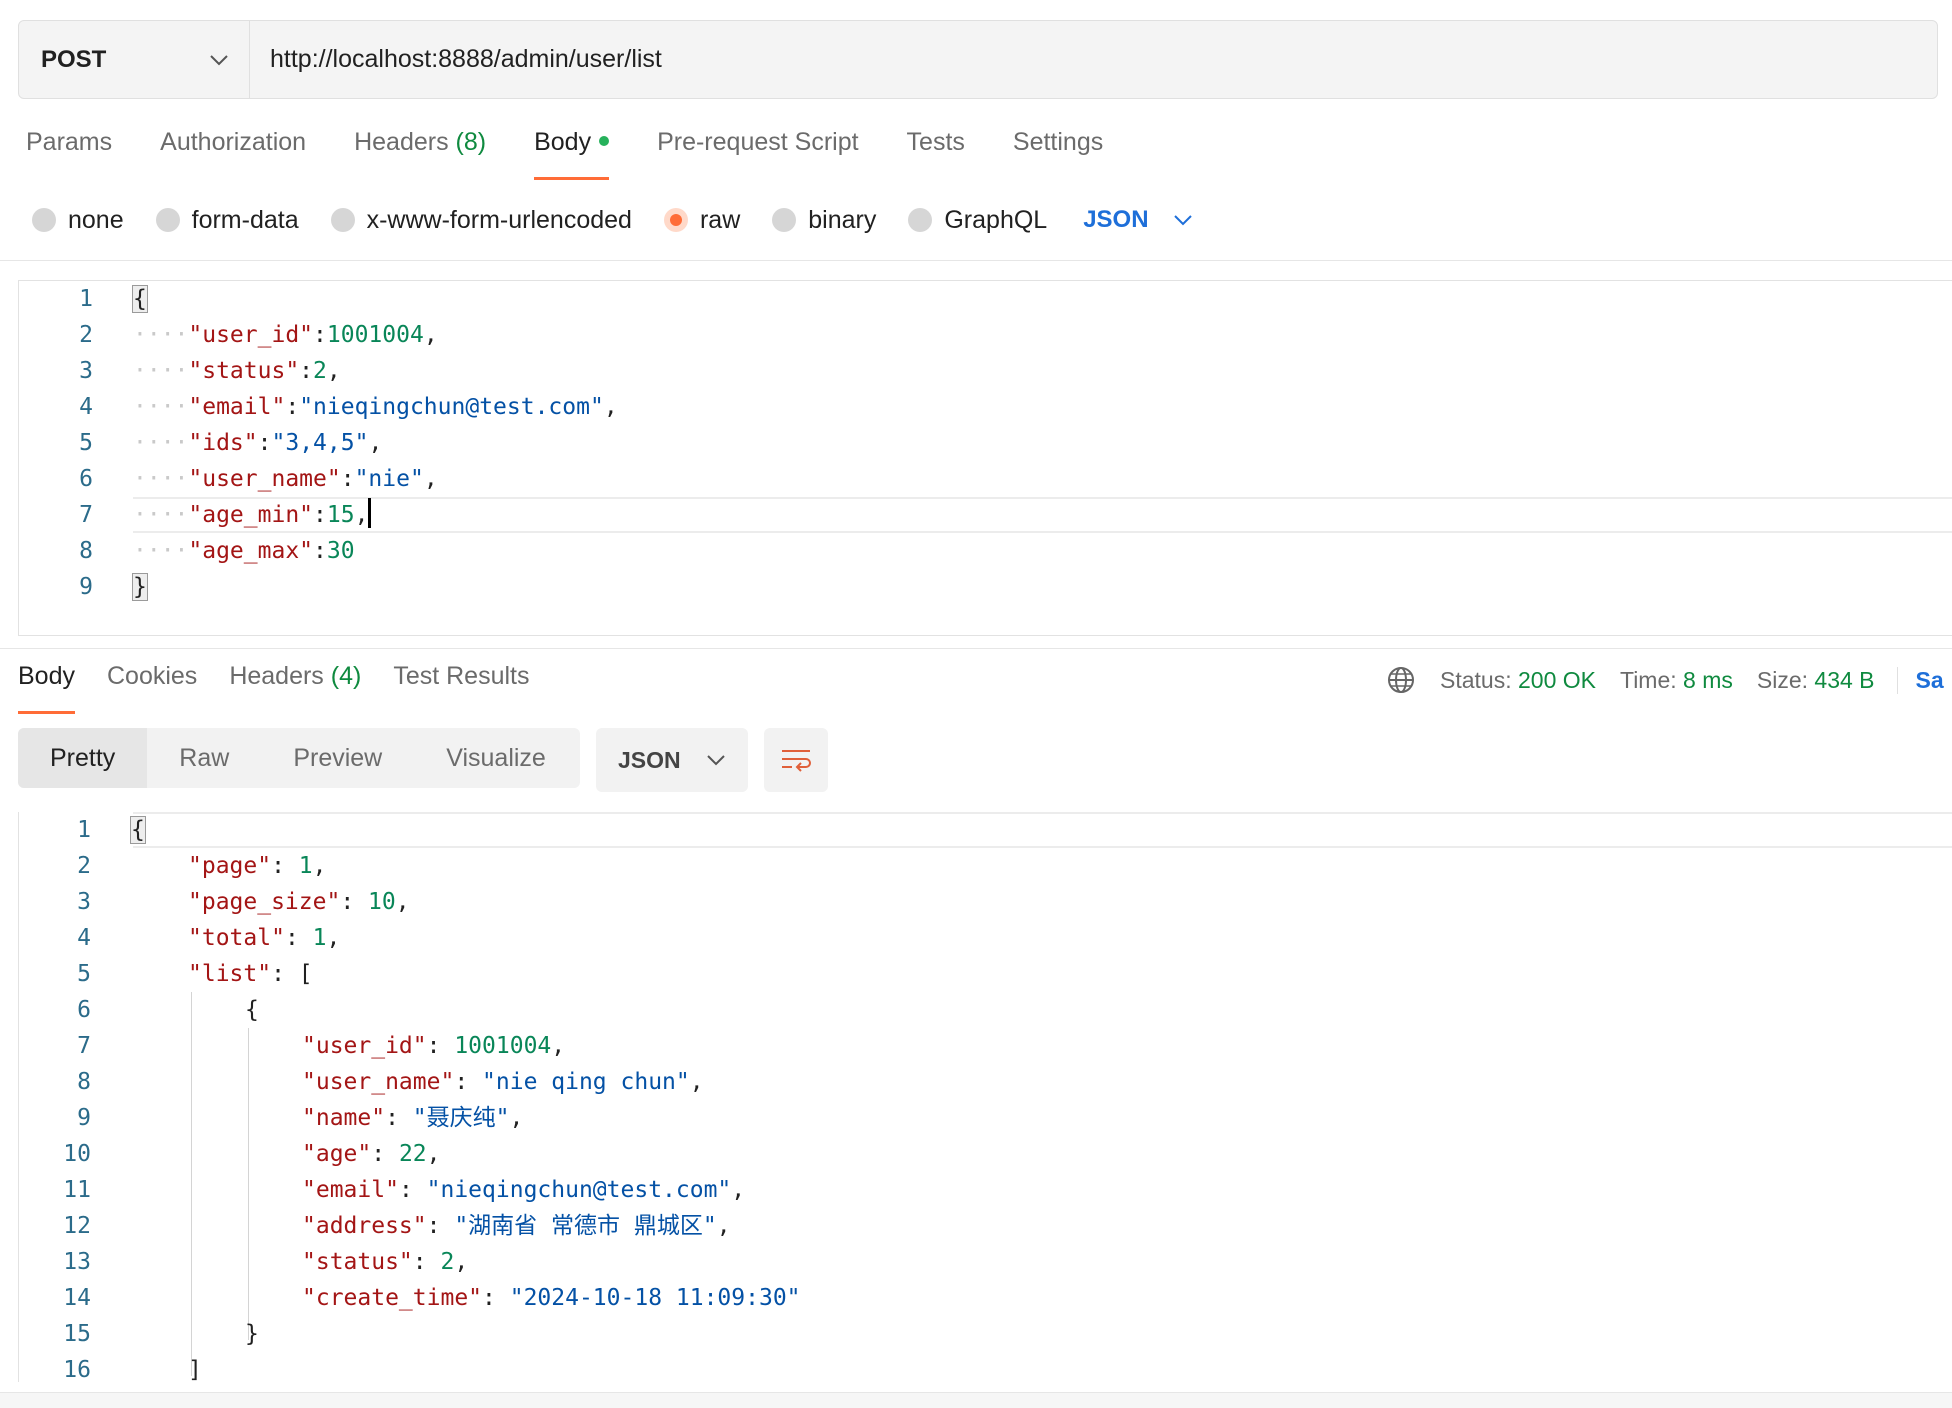 This screenshot has width=1952, height=1408. Describe the element at coordinates (69, 154) in the screenshot. I see `tab-params: Params` at that location.